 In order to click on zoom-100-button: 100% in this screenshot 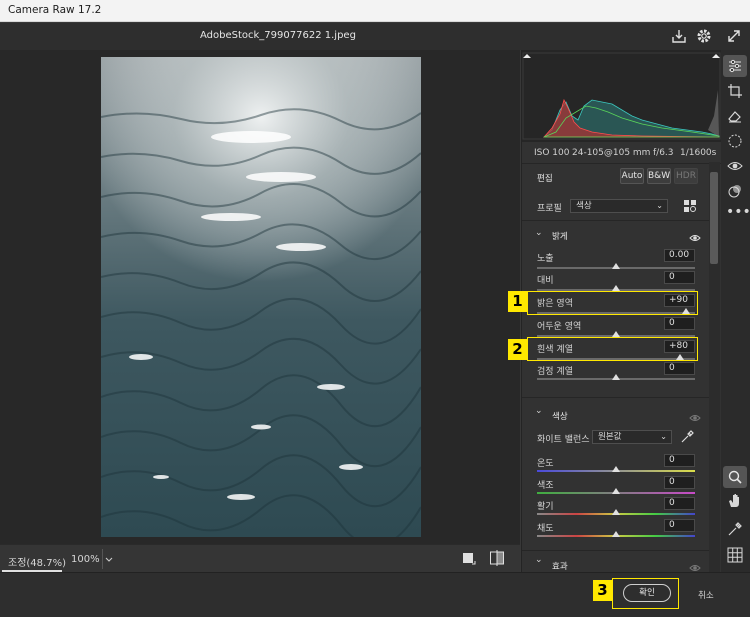, I will do `click(85, 559)`.